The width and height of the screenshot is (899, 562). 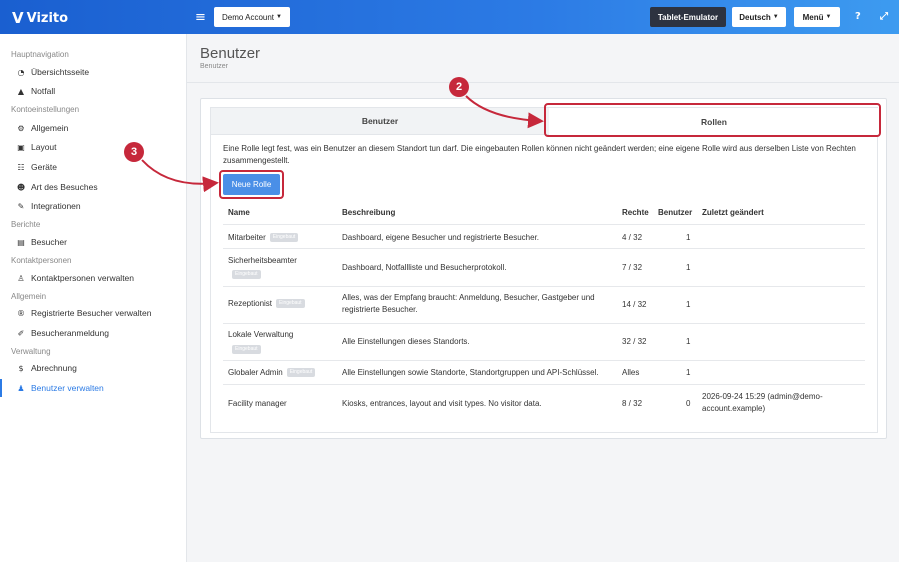 What do you see at coordinates (50, 128) in the screenshot?
I see `sidebar-item-label: Allgemein` at bounding box center [50, 128].